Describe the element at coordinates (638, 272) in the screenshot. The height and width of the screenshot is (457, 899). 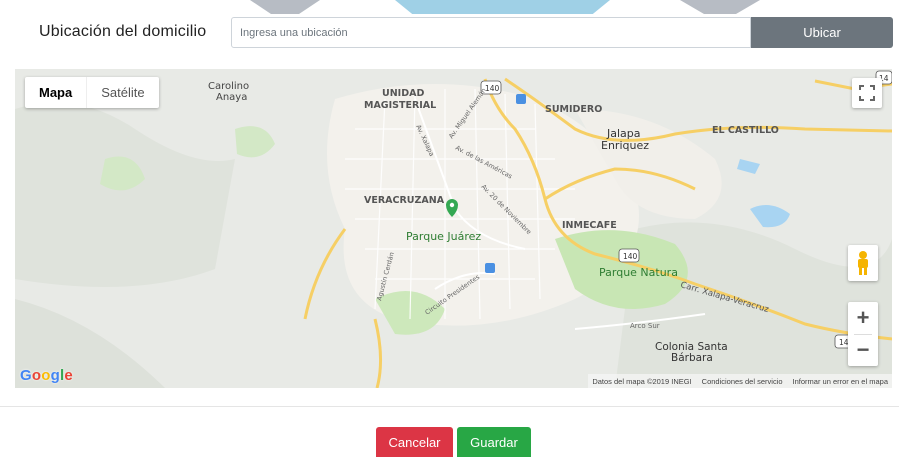
I see `map-label-parque-natura: Parque Natura` at that location.